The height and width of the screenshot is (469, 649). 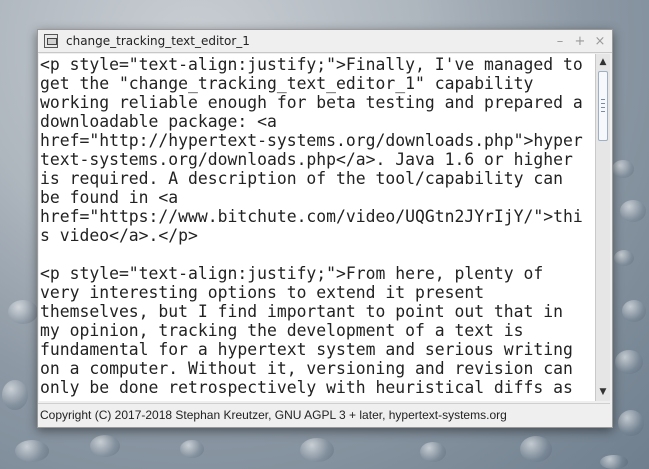 What do you see at coordinates (580, 41) in the screenshot?
I see `maximize-button: +` at bounding box center [580, 41].